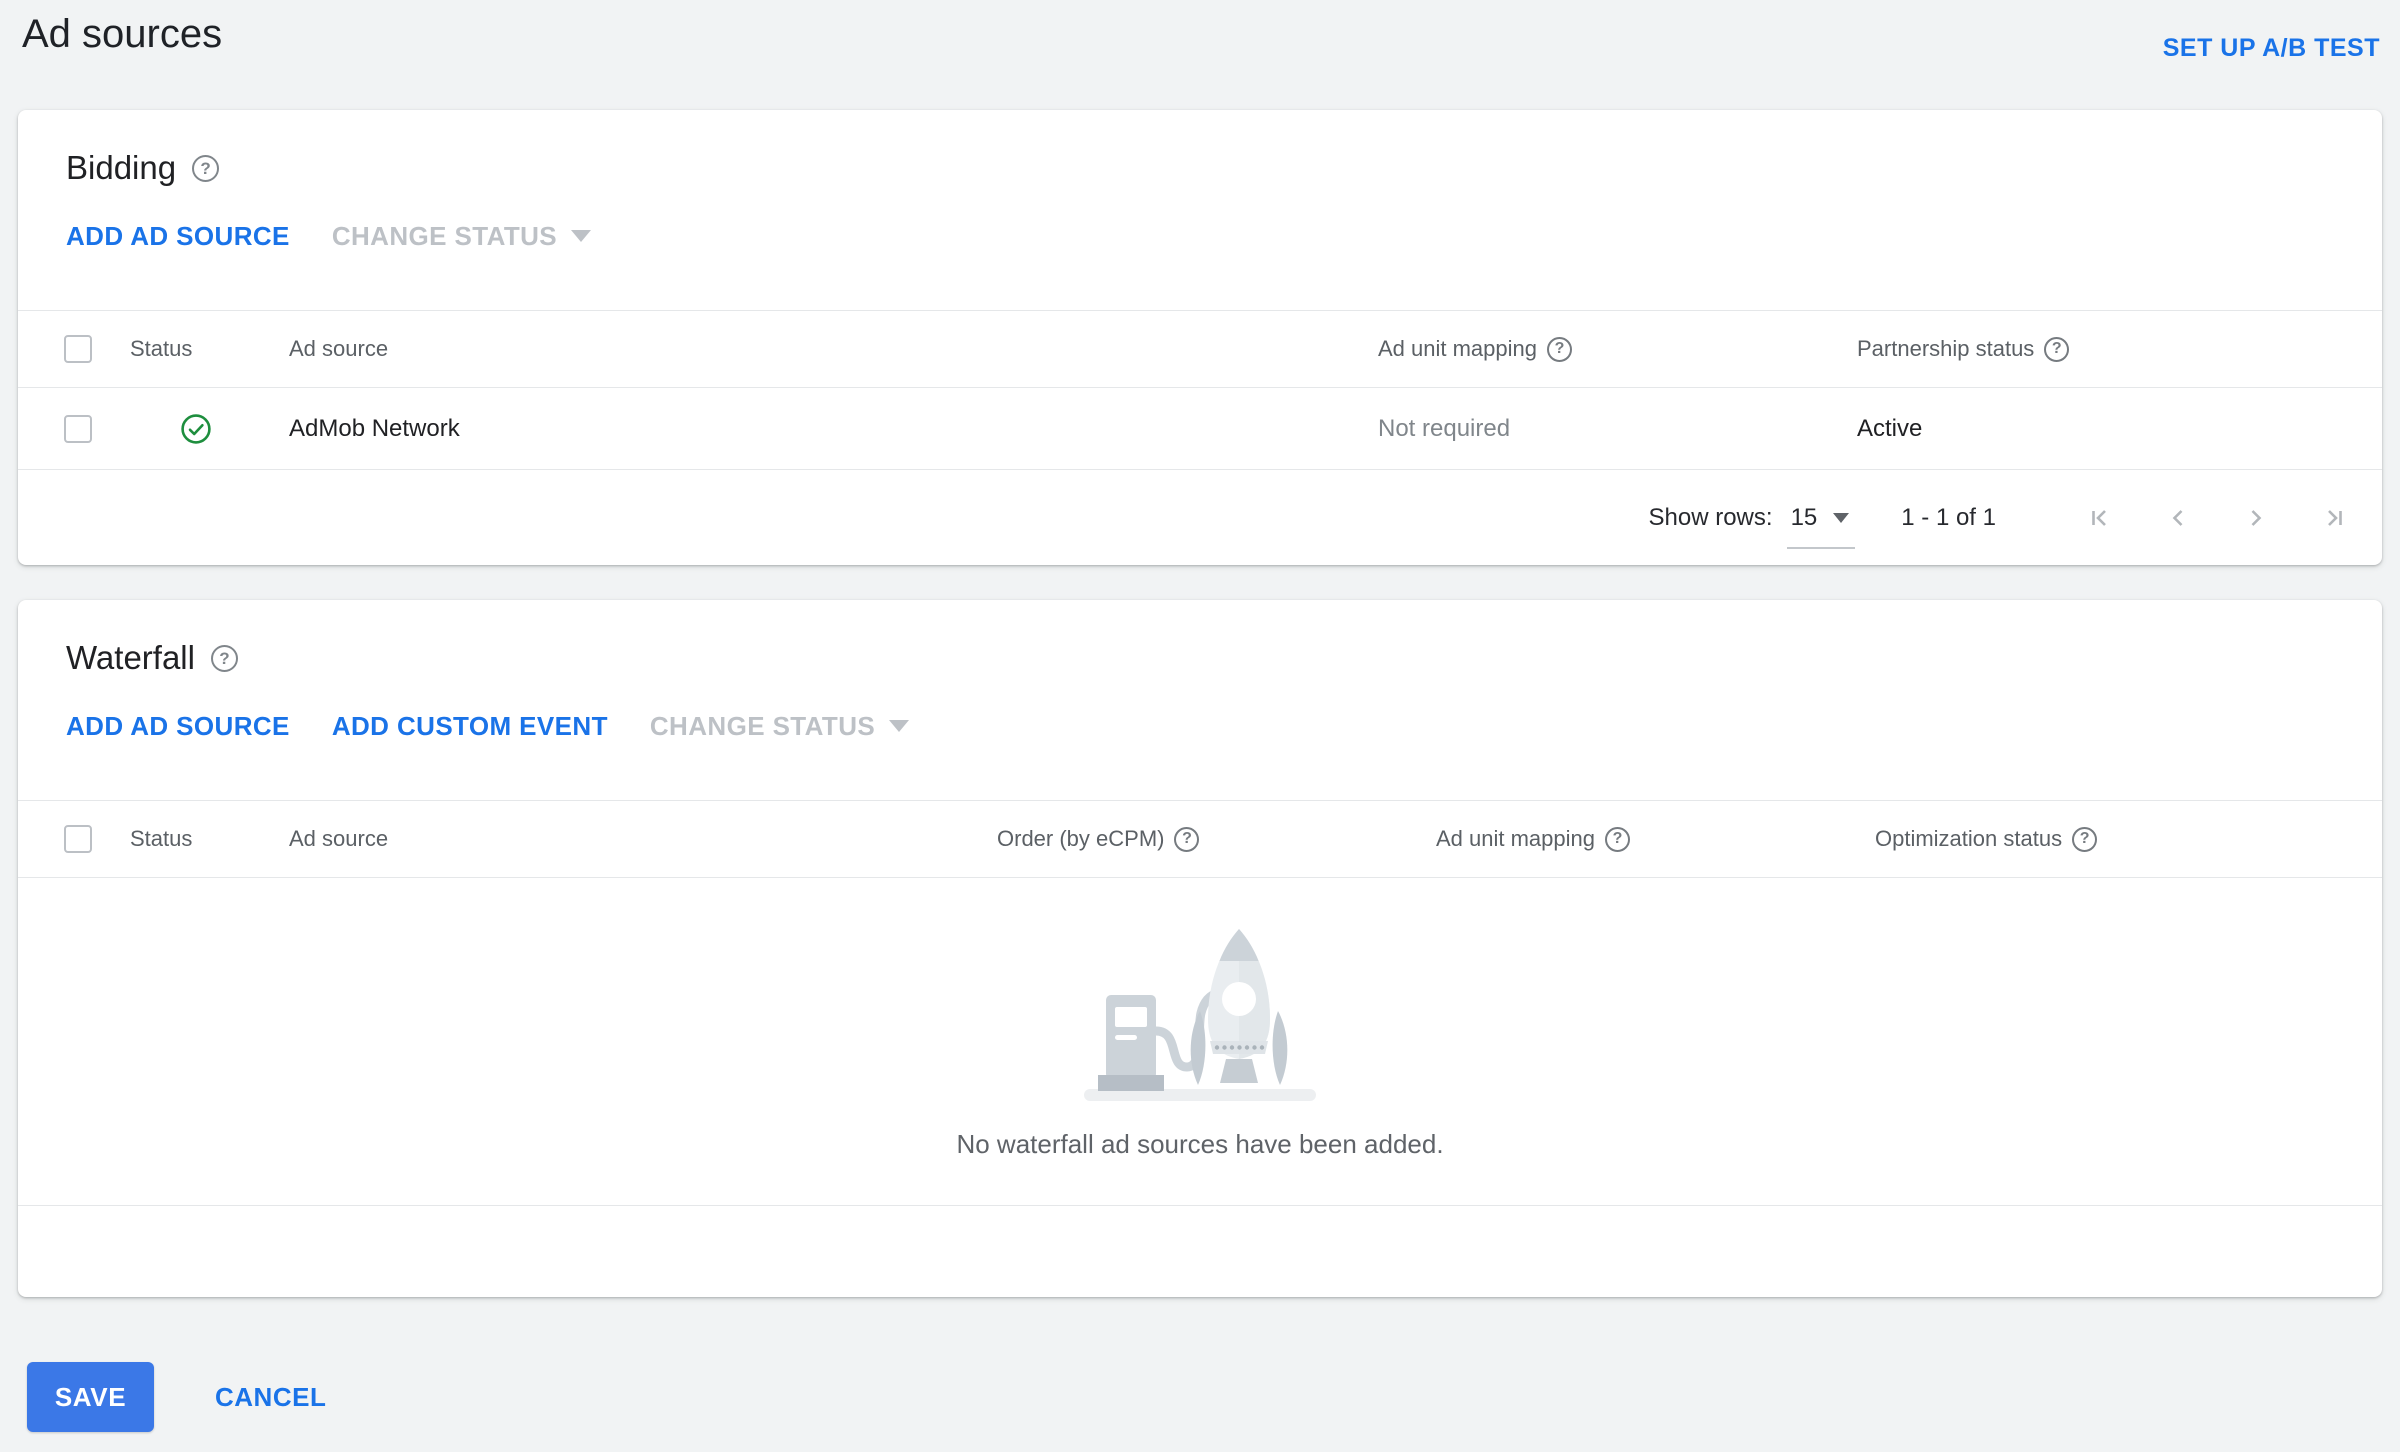 This screenshot has width=2400, height=1452. I want to click on bidding-change-status-label: CHANGE STATUS, so click(444, 235).